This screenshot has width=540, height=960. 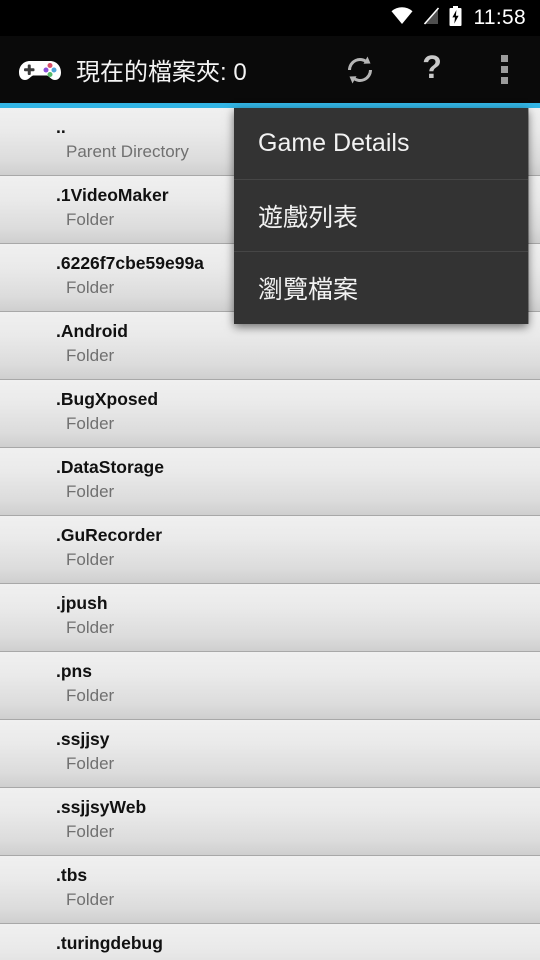 What do you see at coordinates (402, 18) in the screenshot?
I see `wifi-icon` at bounding box center [402, 18].